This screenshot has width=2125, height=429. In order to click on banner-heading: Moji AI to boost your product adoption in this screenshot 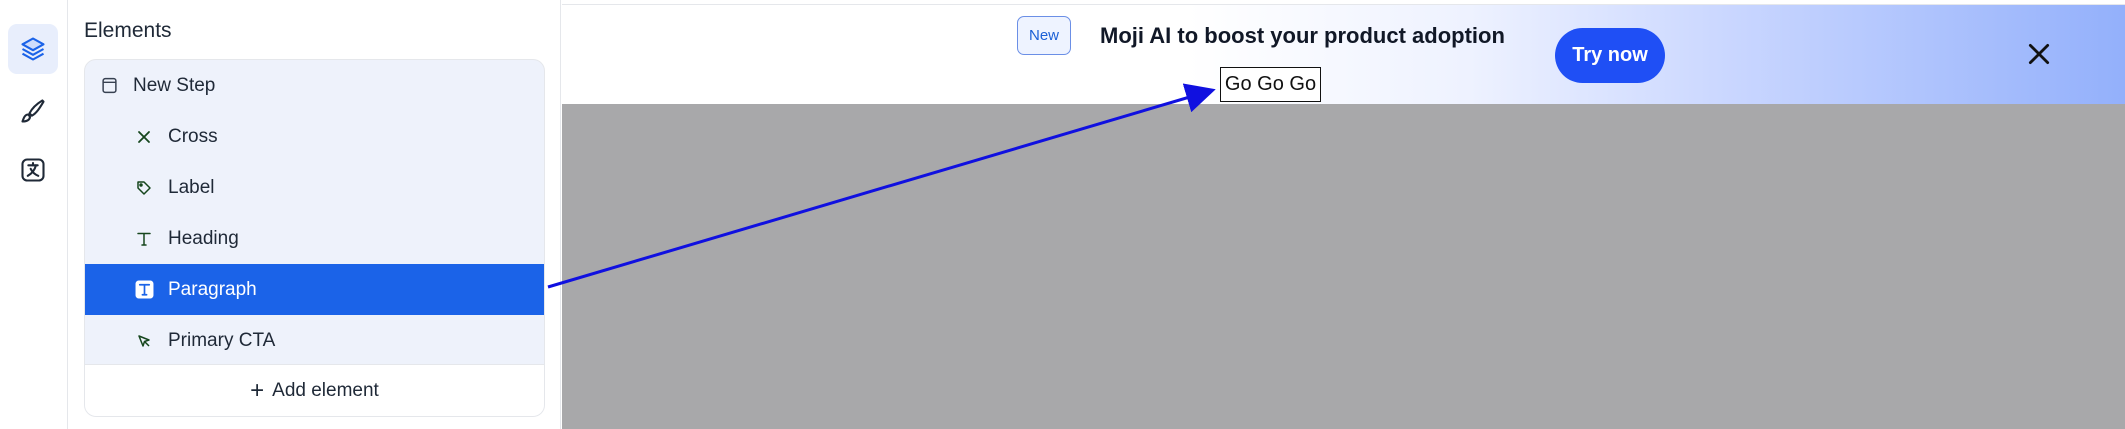, I will do `click(1302, 35)`.